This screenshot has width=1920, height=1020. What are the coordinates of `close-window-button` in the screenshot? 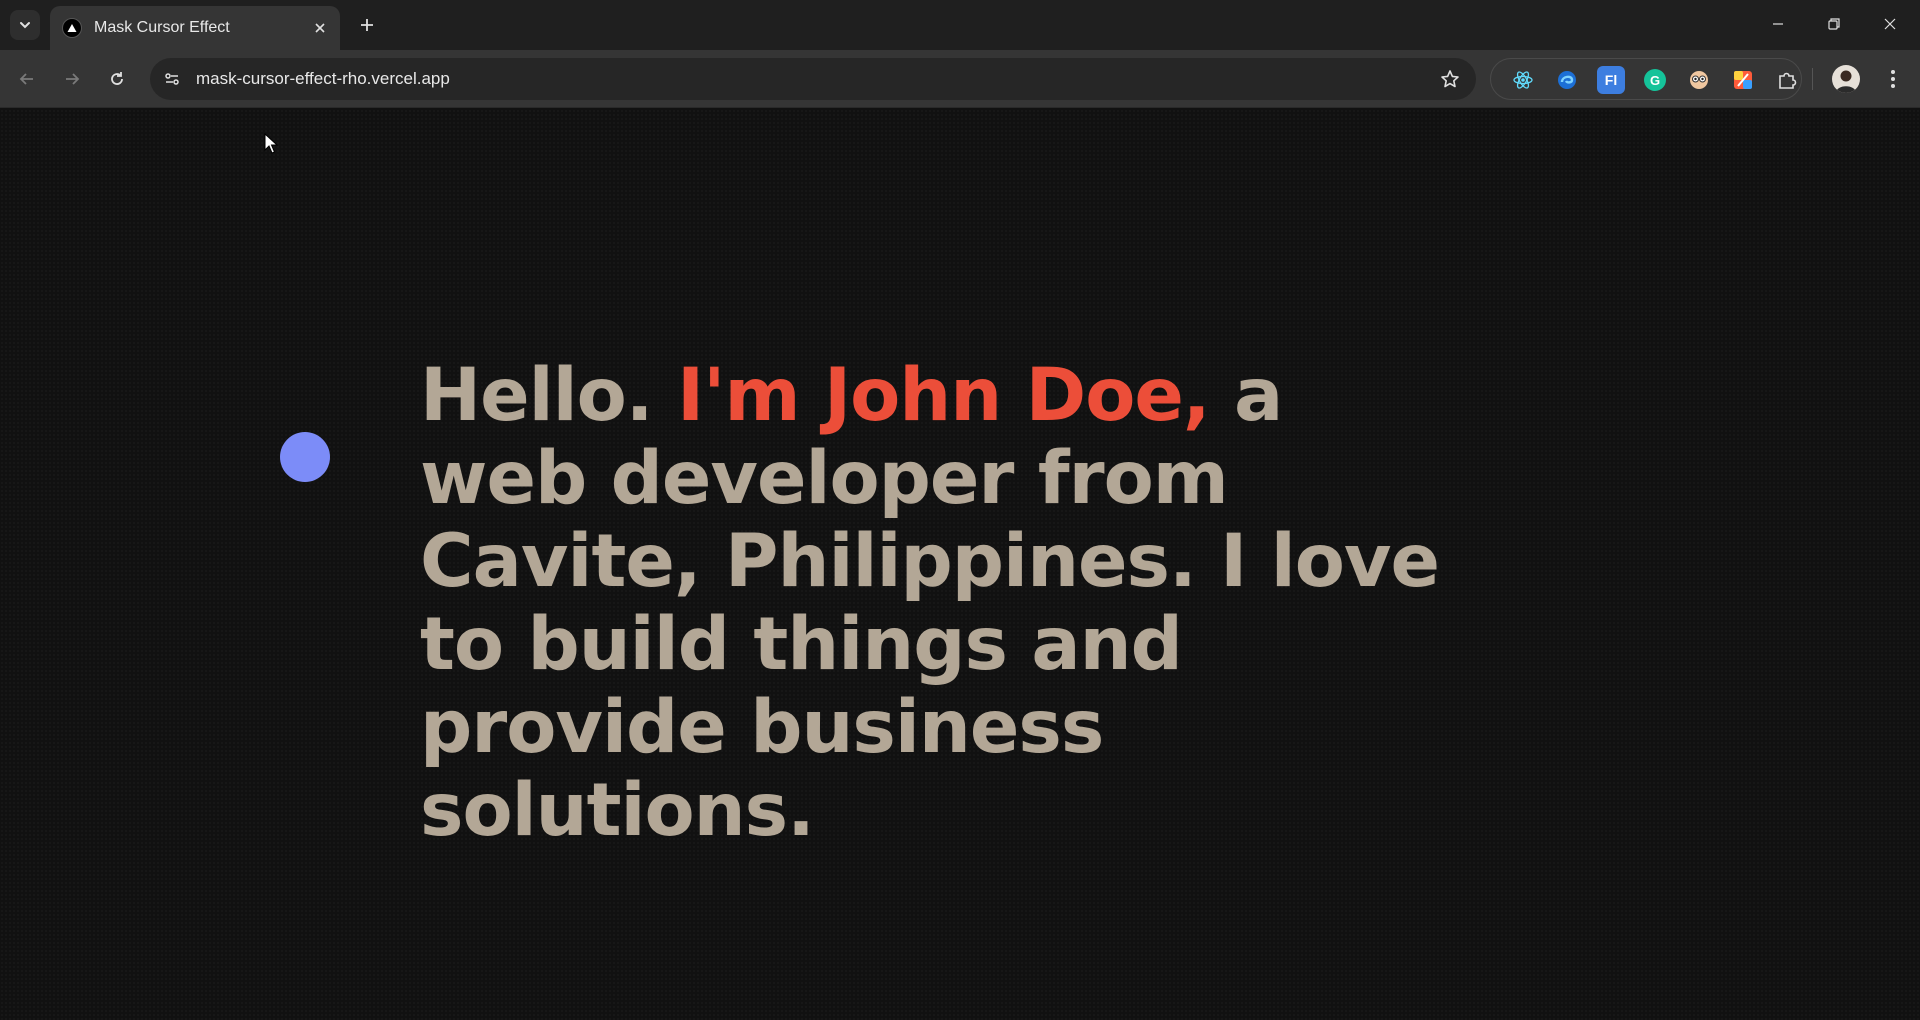 It's located at (1890, 24).